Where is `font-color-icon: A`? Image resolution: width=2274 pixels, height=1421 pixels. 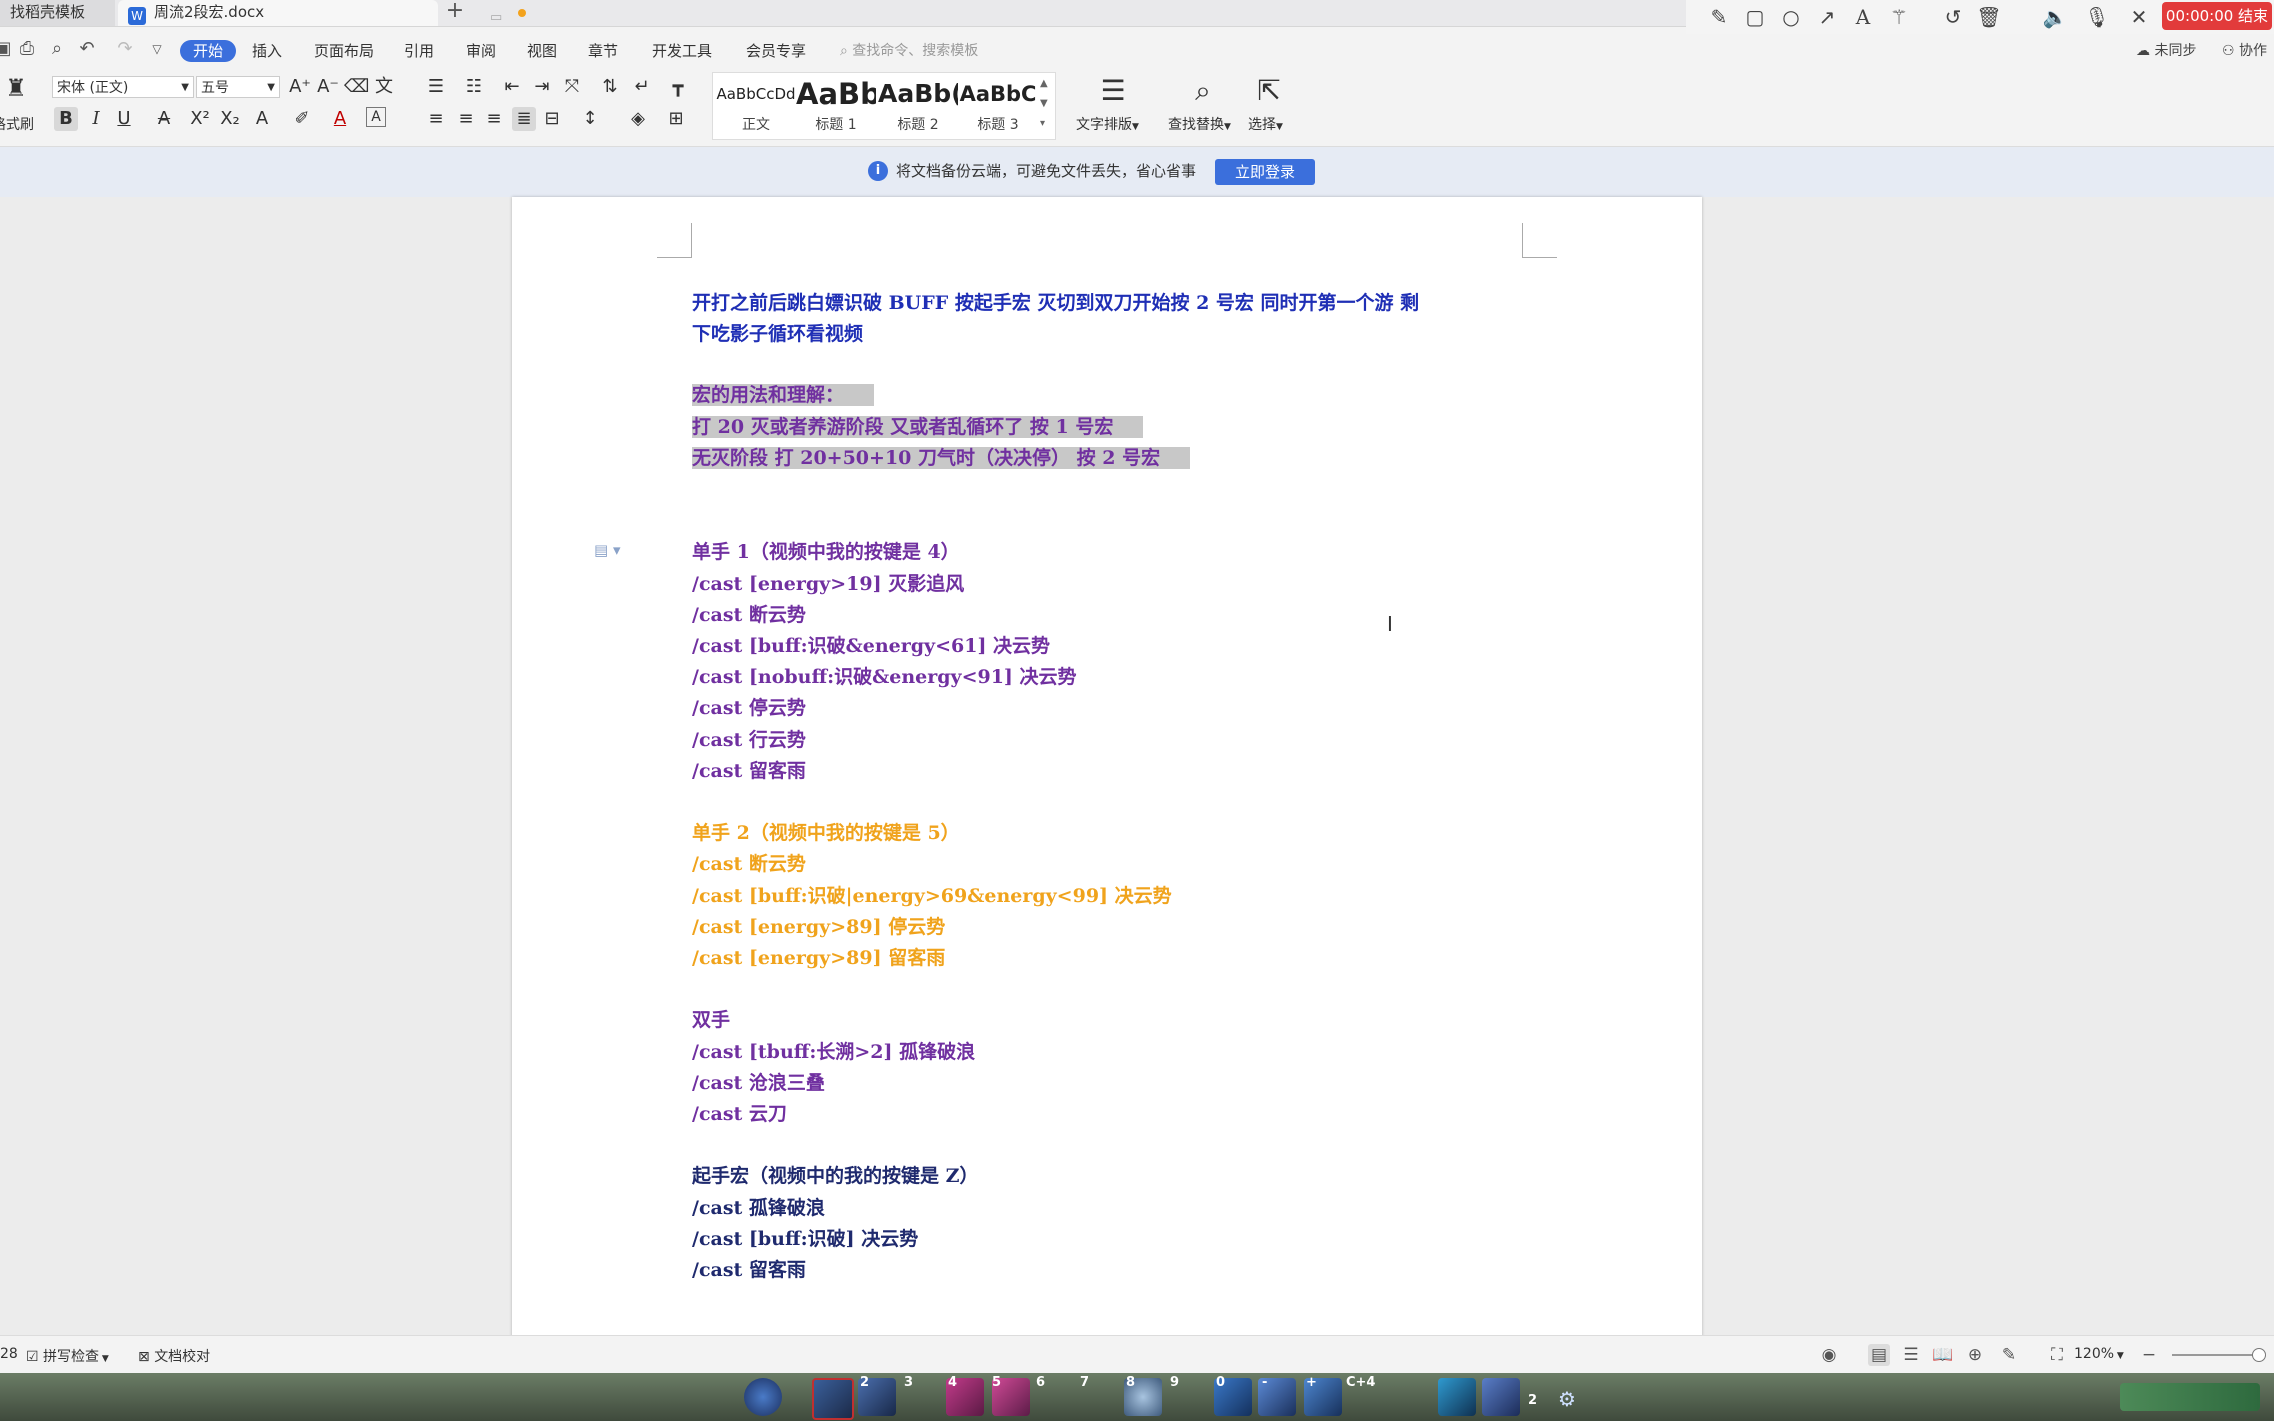 font-color-icon: A is located at coordinates (340, 119).